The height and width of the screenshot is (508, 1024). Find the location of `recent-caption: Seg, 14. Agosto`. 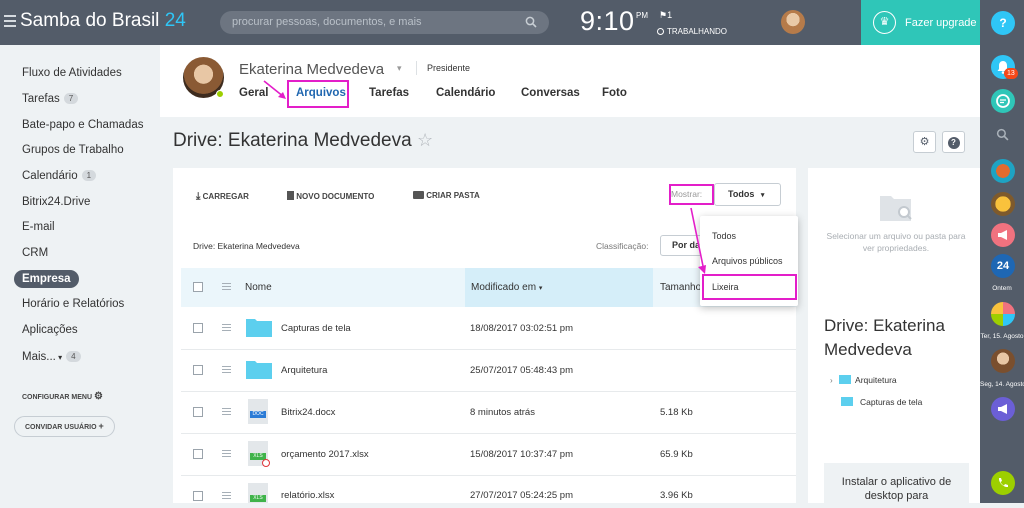

recent-caption: Seg, 14. Agosto is located at coordinates (1002, 384).